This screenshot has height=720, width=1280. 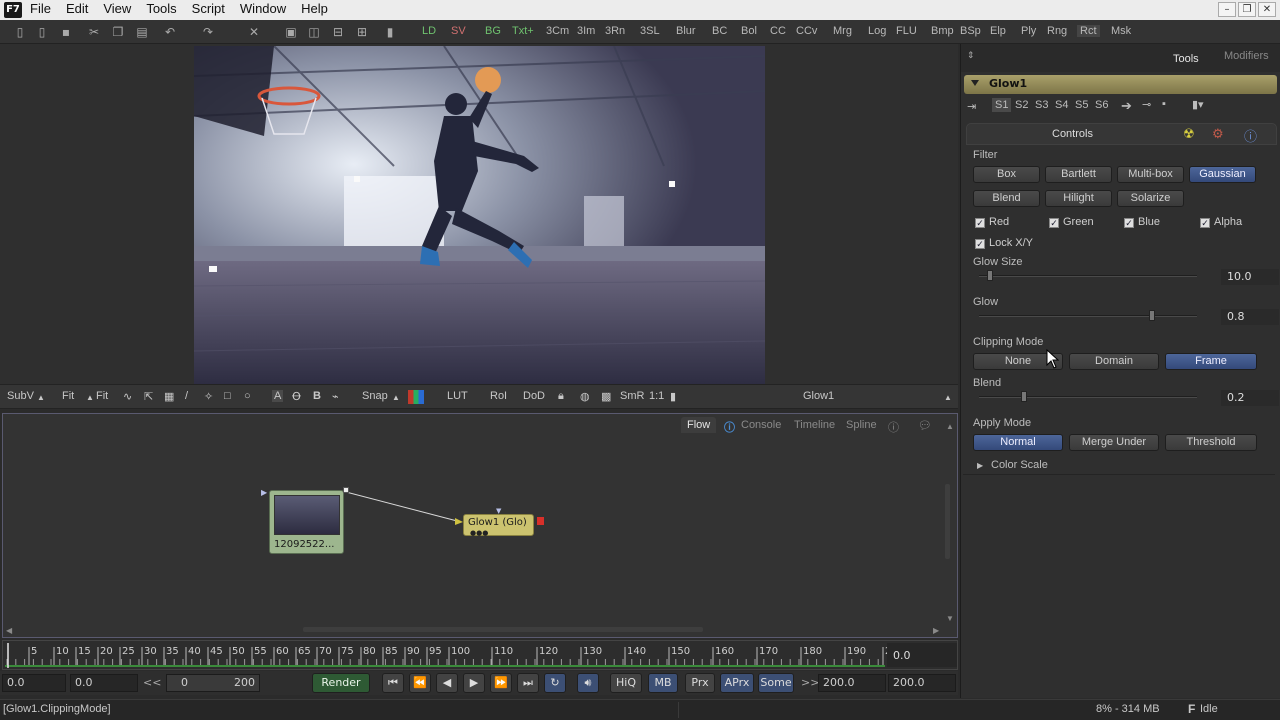 What do you see at coordinates (1088, 31) in the screenshot?
I see `tool-rct: Rct` at bounding box center [1088, 31].